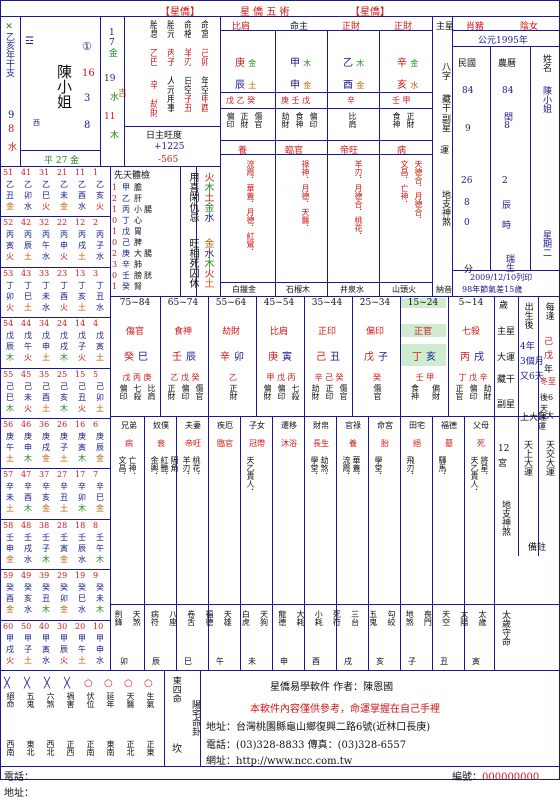 Image resolution: width=560 pixels, height=800 pixels. What do you see at coordinates (191, 357) in the screenshot?
I see `dayun-zhi: 辰` at bounding box center [191, 357].